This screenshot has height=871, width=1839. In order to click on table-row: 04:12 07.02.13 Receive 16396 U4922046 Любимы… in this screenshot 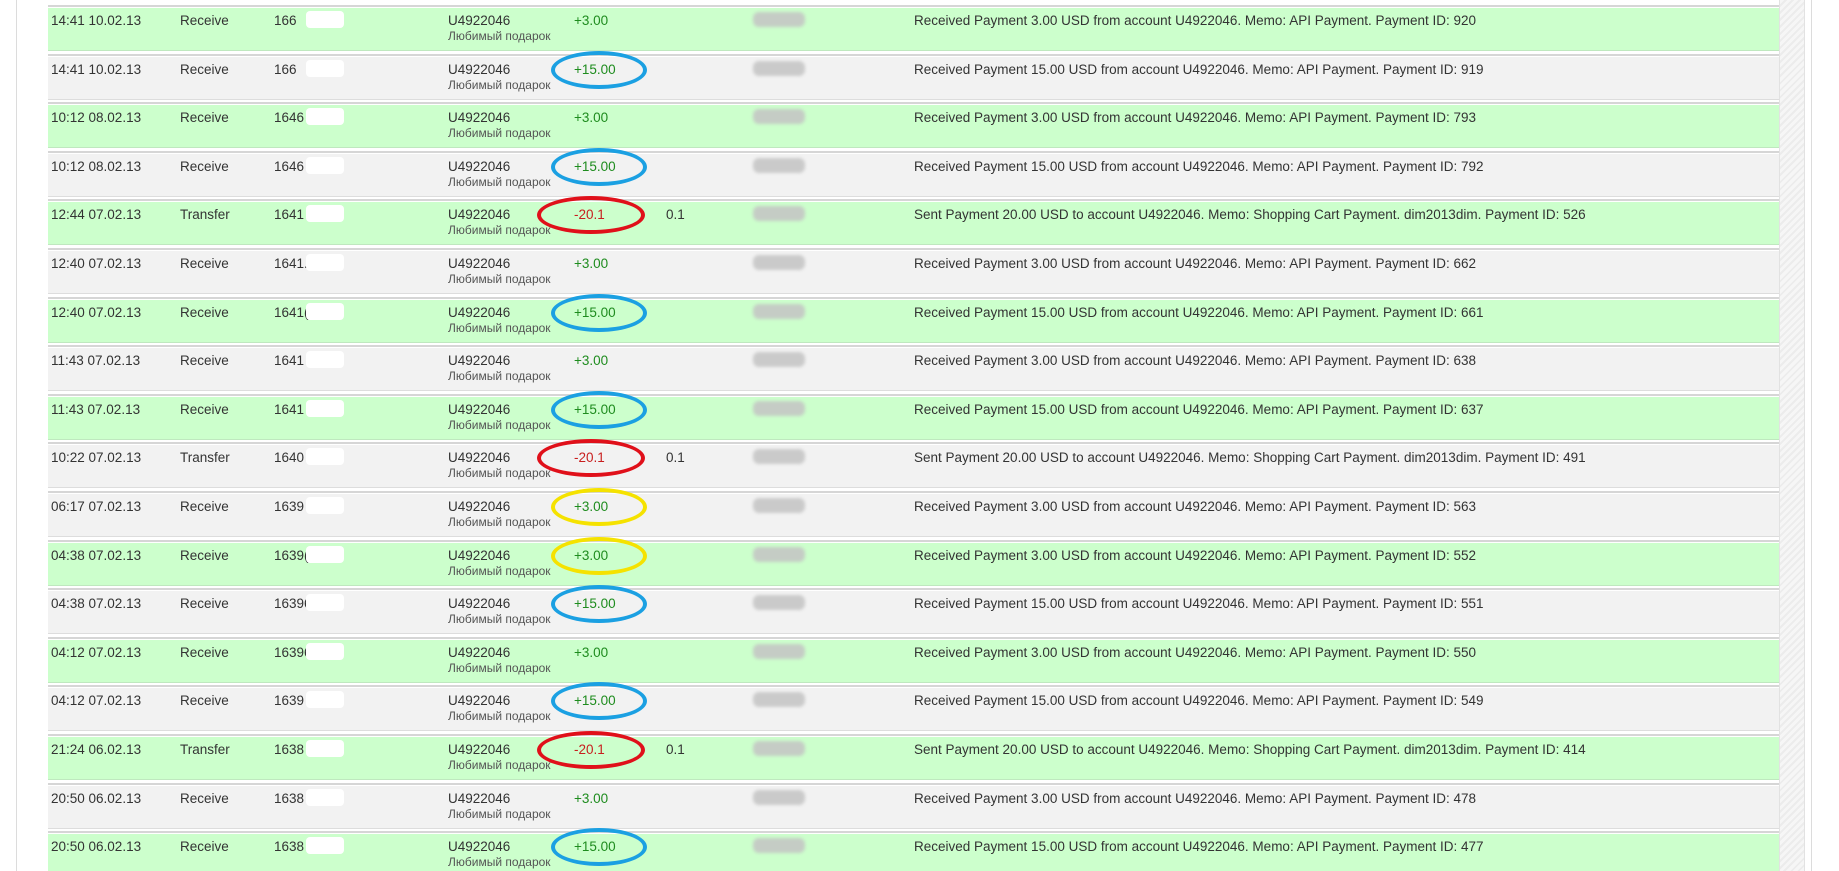, I will do `click(920, 659)`.